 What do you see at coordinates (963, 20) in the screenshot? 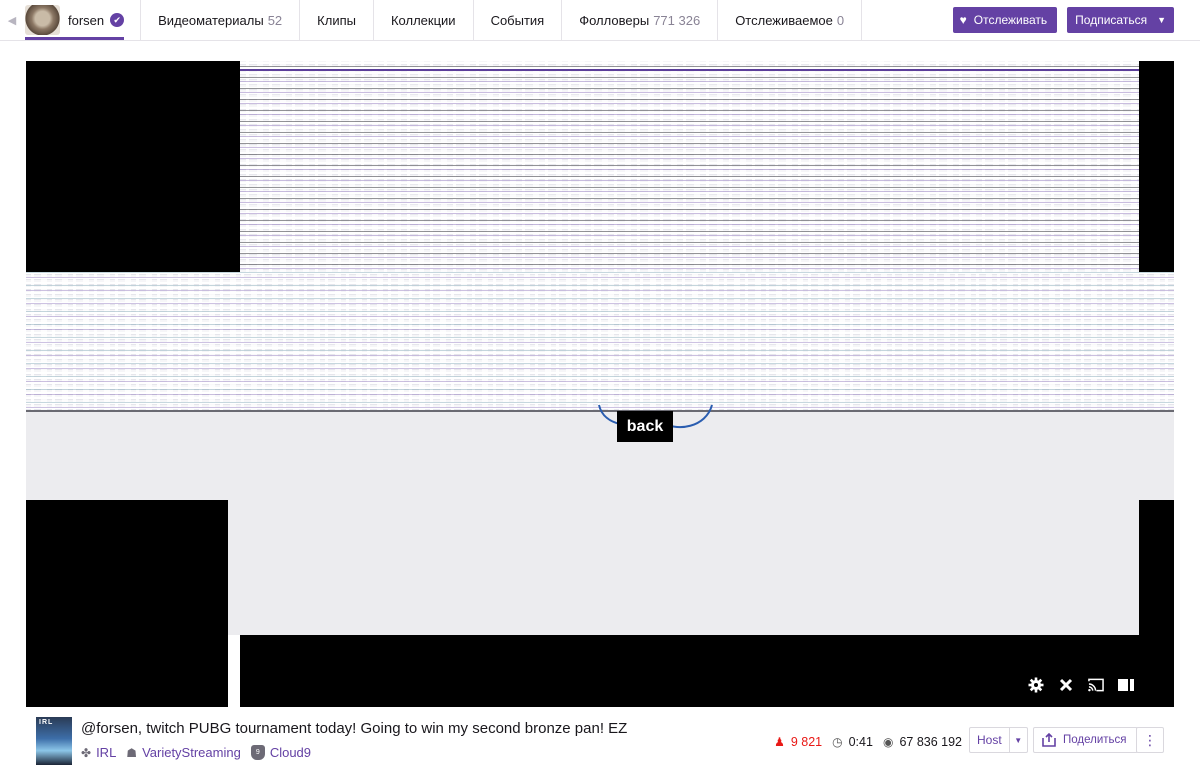
I see `heart-icon: ♥` at bounding box center [963, 20].